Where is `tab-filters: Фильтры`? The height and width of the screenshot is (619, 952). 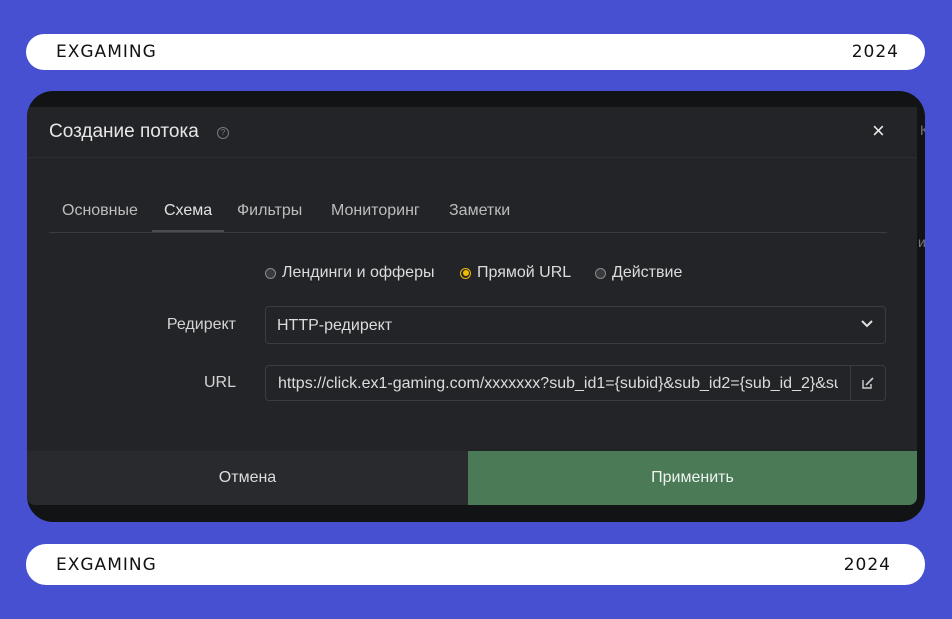
tab-filters: Фильтры is located at coordinates (269, 216).